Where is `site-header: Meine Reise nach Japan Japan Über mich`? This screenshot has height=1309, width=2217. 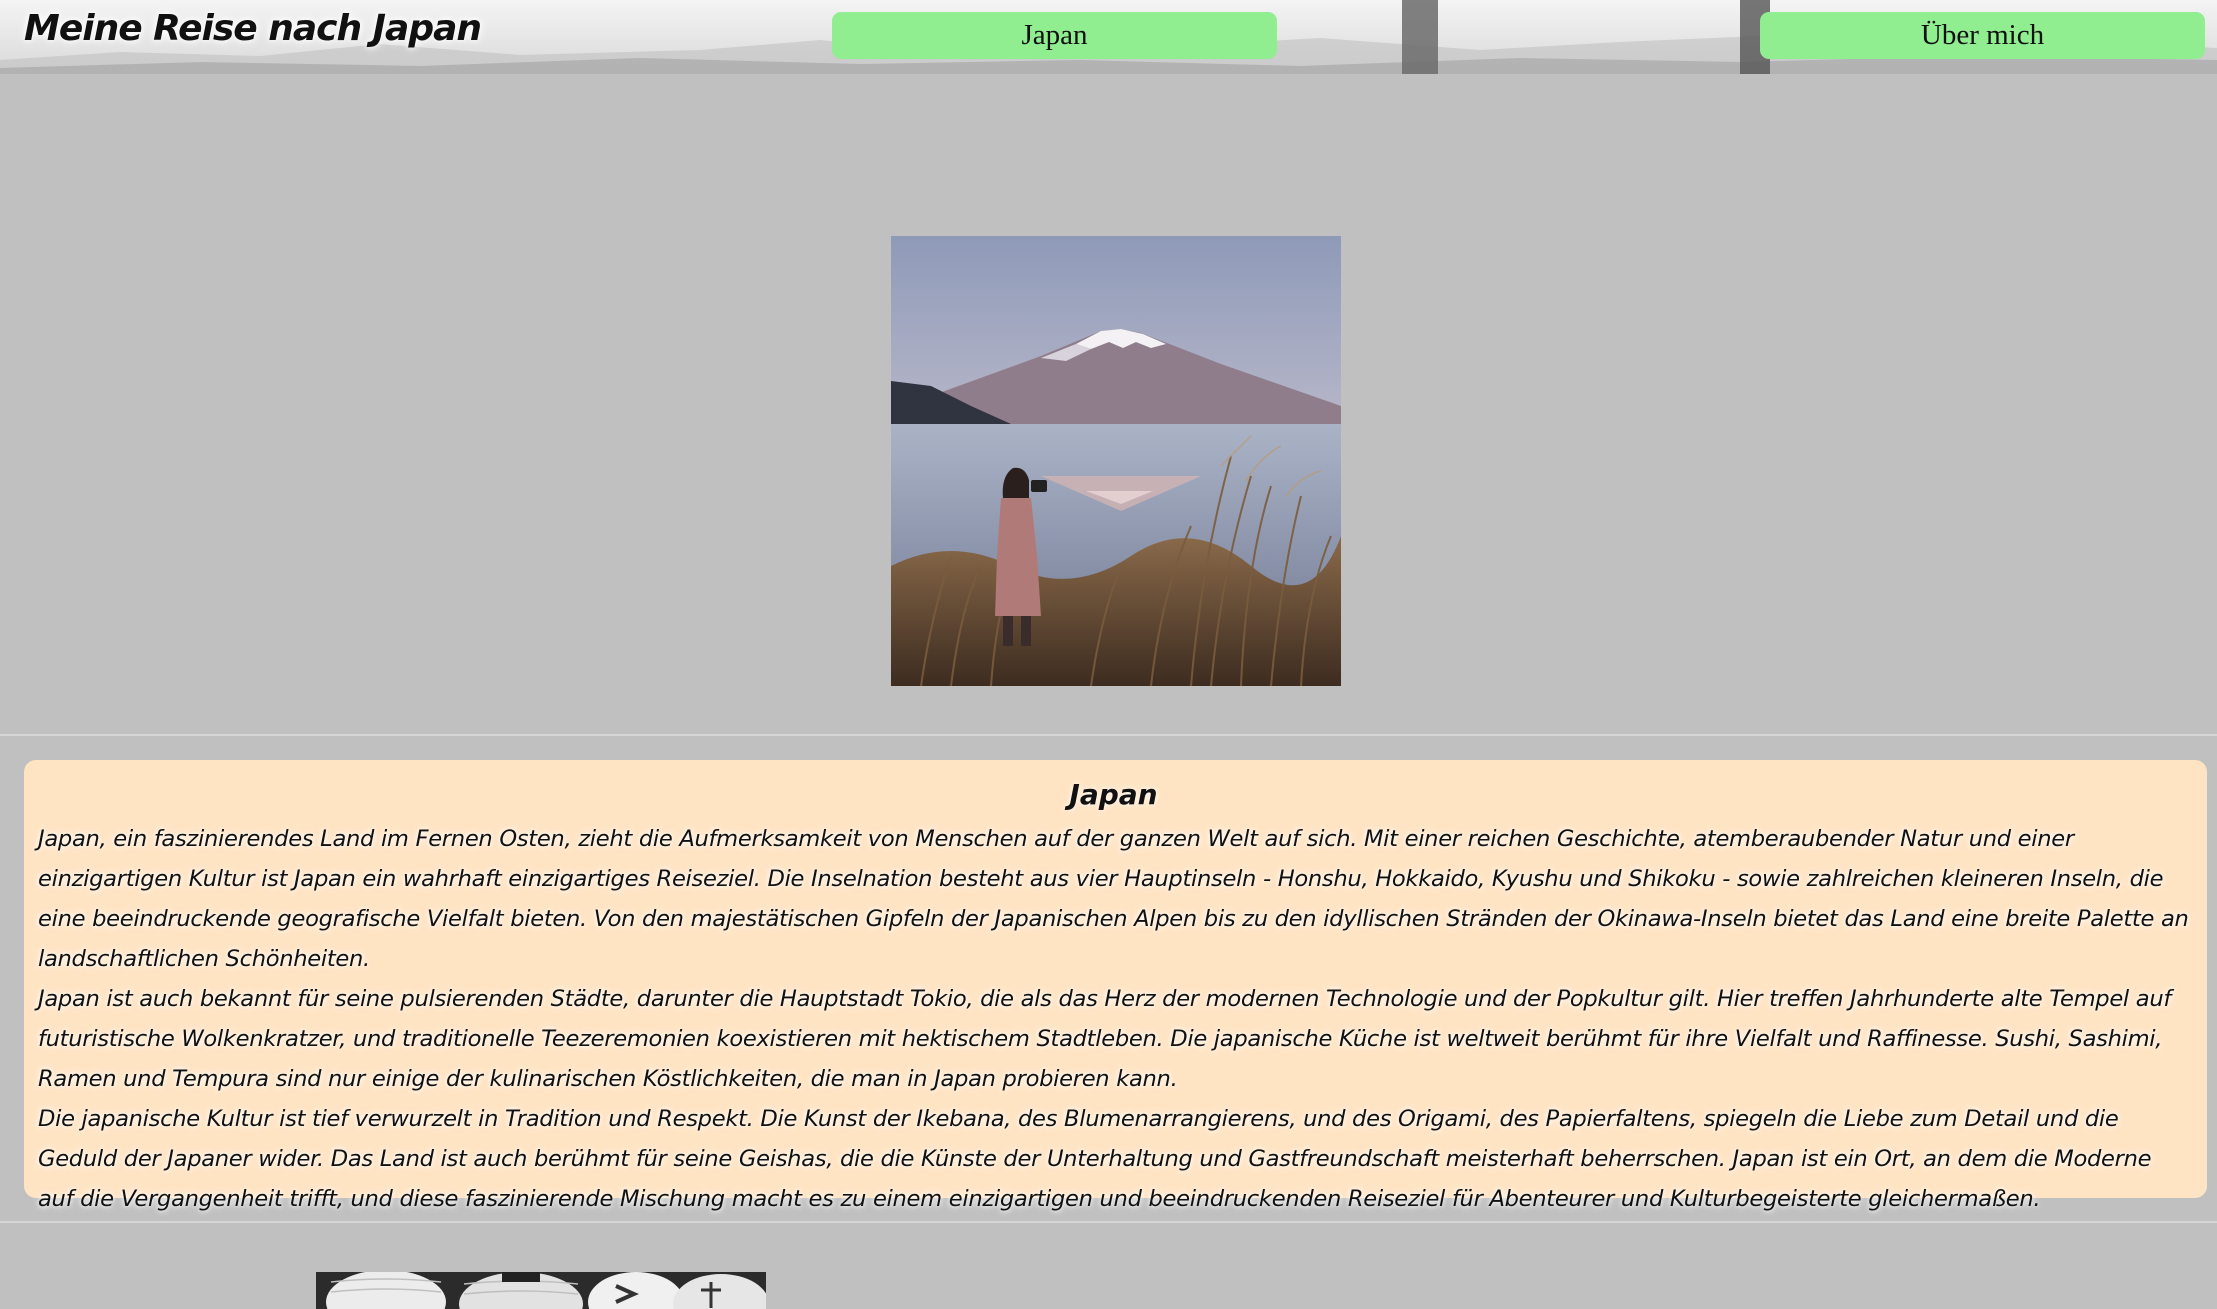
site-header: Meine Reise nach Japan Japan Über mich is located at coordinates (1108, 37).